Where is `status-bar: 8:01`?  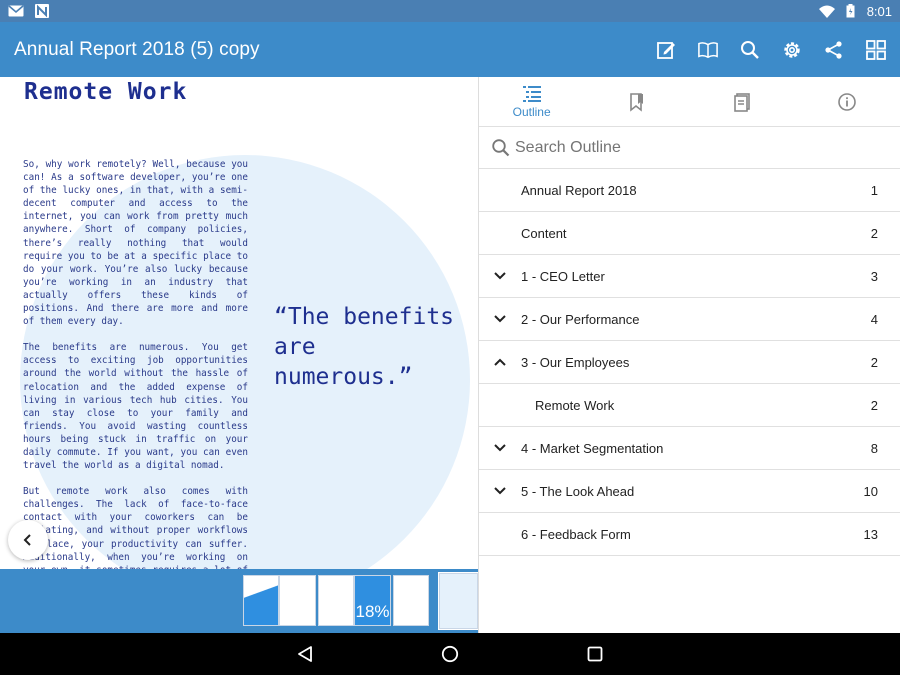
status-bar: 8:01 is located at coordinates (450, 11).